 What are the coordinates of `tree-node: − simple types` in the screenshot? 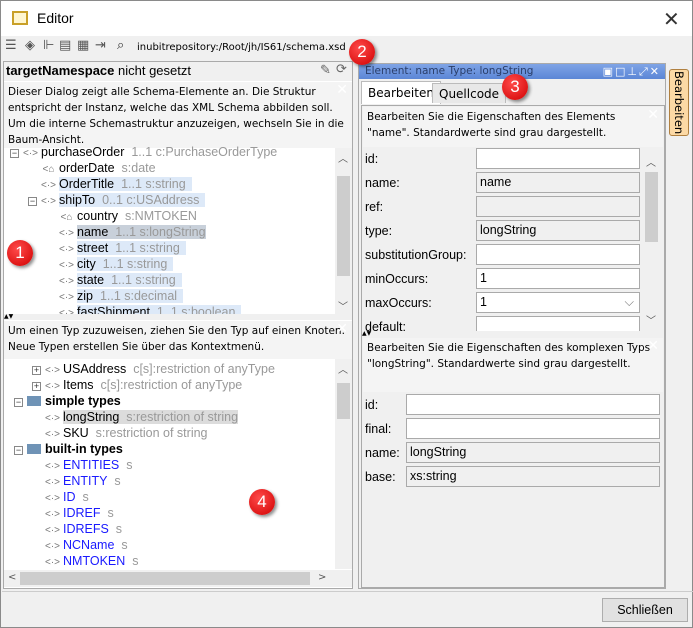 It's located at (67, 401).